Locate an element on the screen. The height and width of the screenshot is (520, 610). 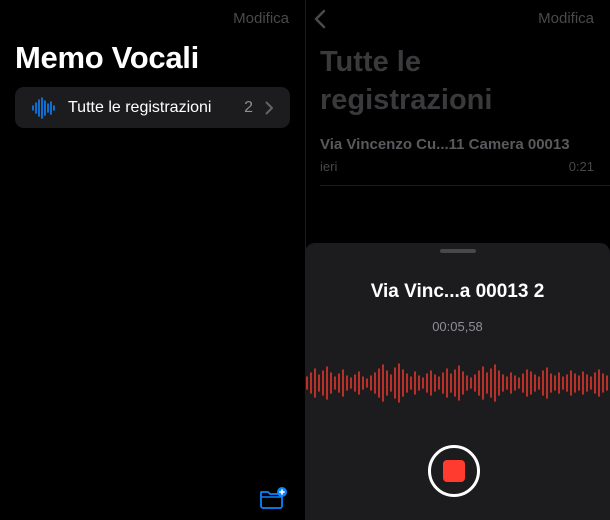
all-recordings-row: Tutte le registrazioni 2 is located at coordinates (152, 107).